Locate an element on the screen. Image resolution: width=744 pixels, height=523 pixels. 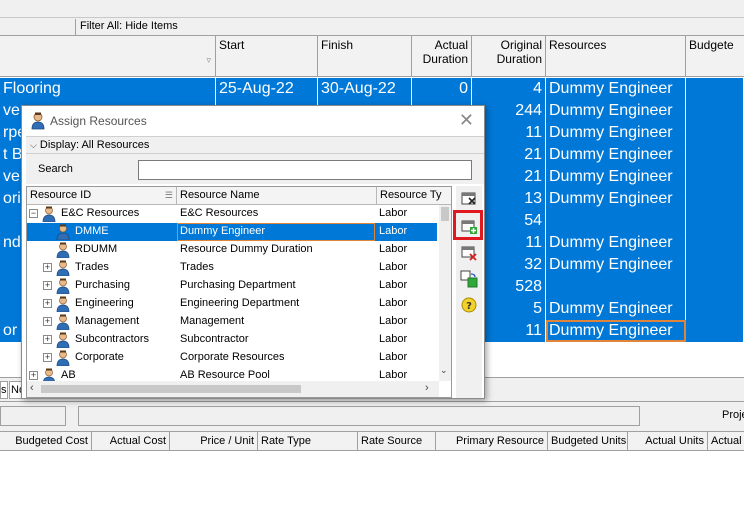
details-field-left is located at coordinates (33, 416).